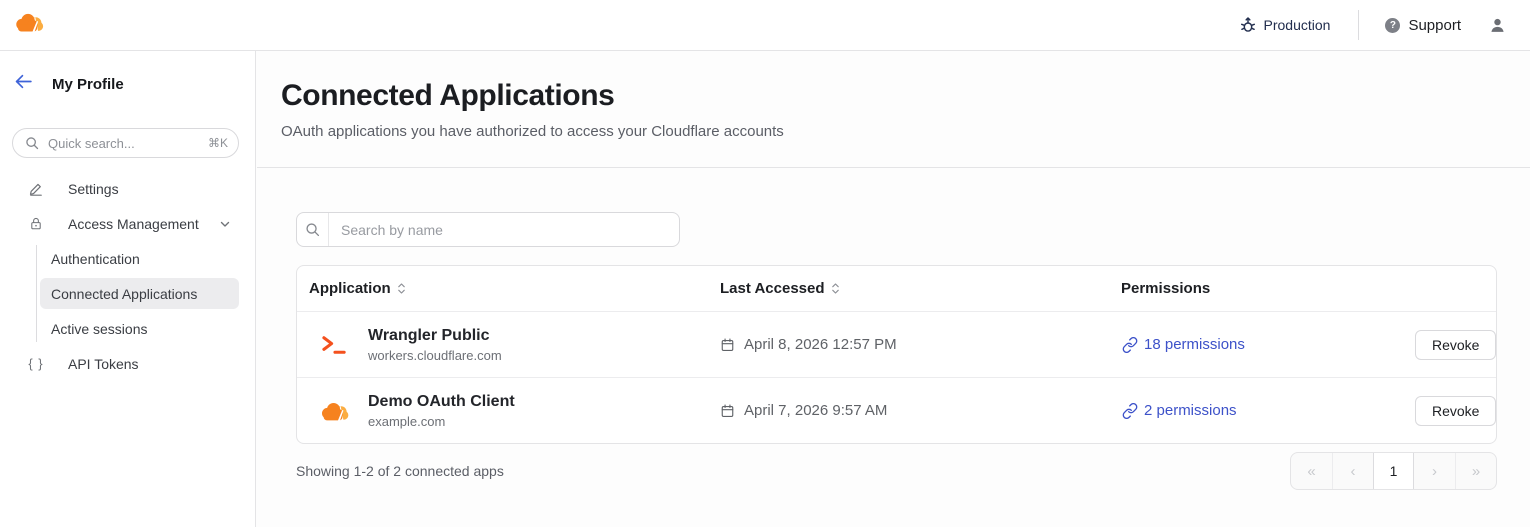 The image size is (1530, 527). What do you see at coordinates (448, 95) in the screenshot?
I see `page-title: Connected Applications` at bounding box center [448, 95].